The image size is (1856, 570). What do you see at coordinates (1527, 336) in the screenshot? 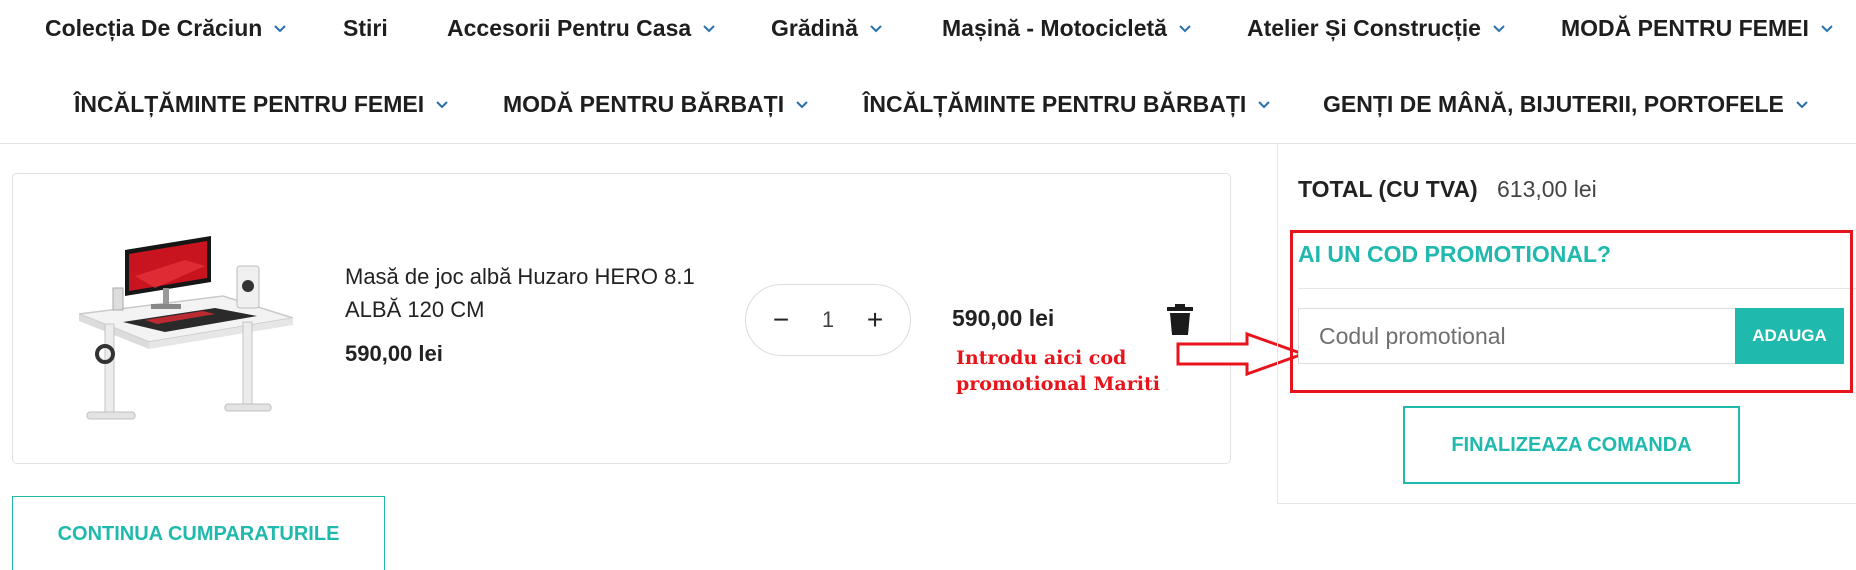
I see `promo-code-input` at bounding box center [1527, 336].